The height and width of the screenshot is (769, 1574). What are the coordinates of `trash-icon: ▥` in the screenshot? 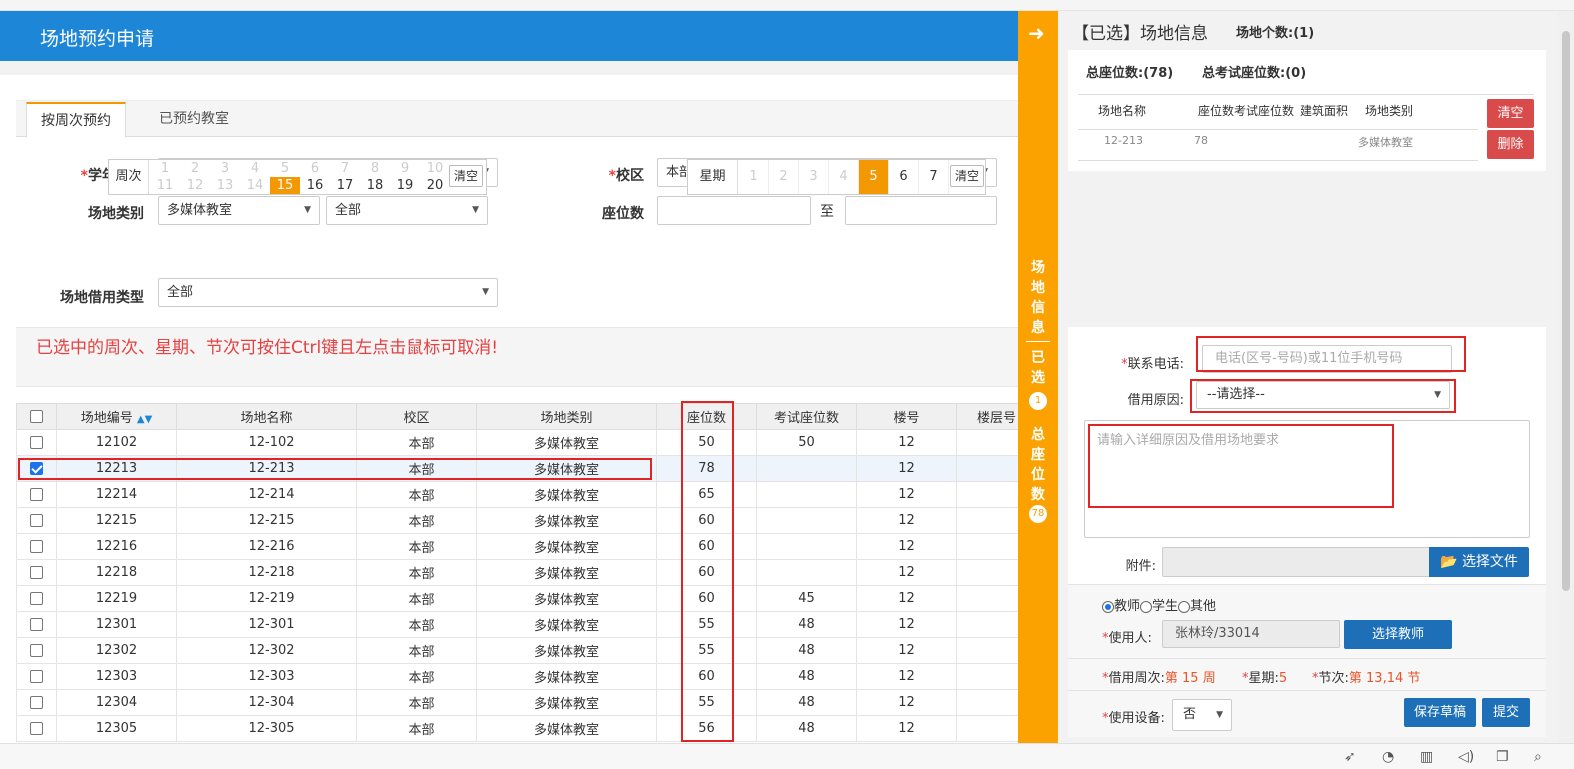 It's located at (1426, 757).